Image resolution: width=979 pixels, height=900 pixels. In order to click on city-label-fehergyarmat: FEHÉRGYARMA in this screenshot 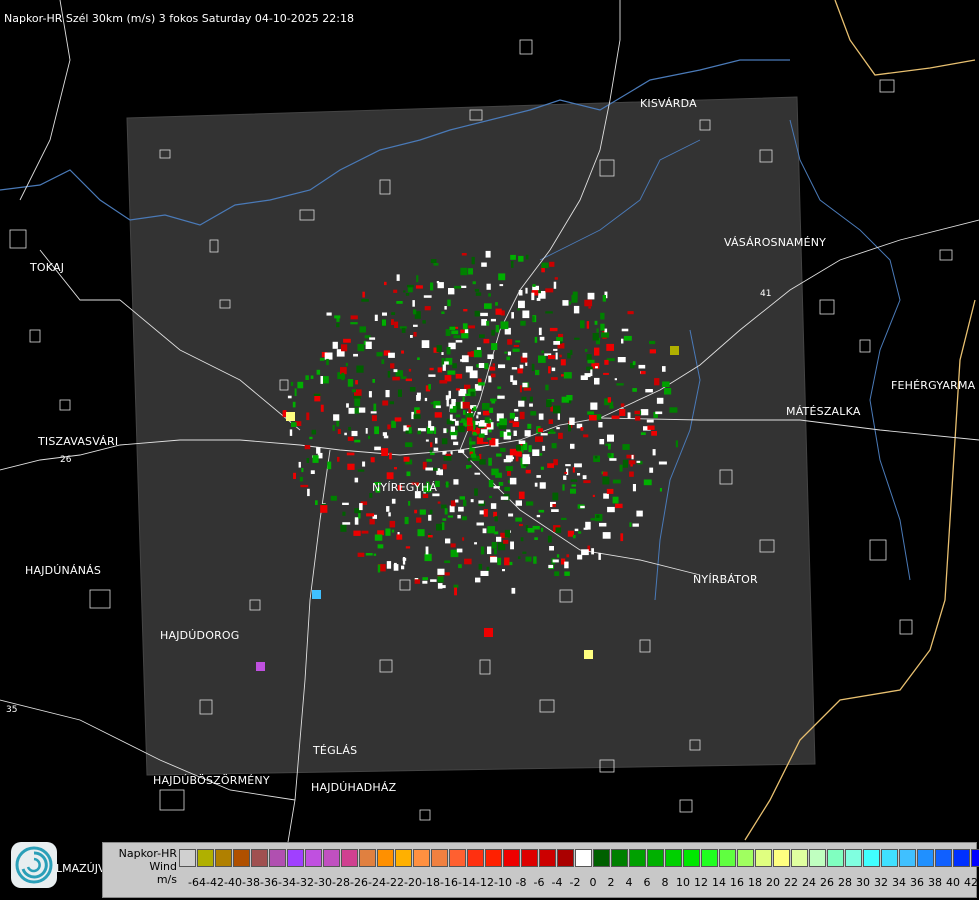, I will do `click(933, 385)`.